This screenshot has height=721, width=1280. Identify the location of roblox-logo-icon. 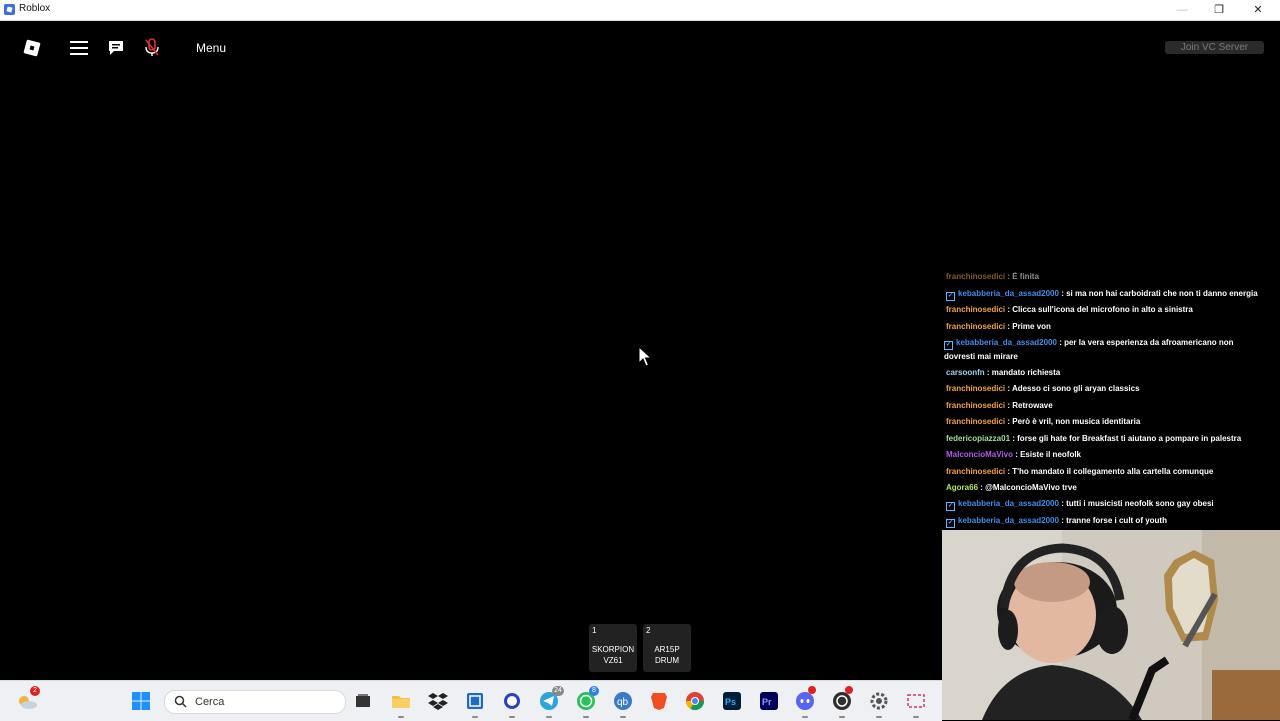
(32, 48).